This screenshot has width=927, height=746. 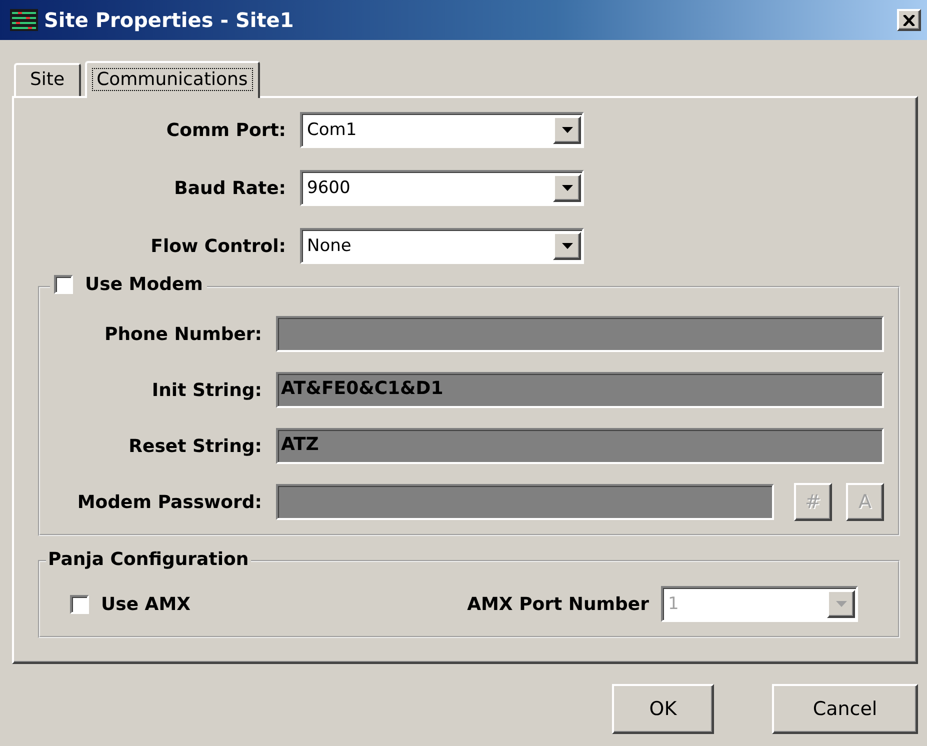 What do you see at coordinates (663, 709) in the screenshot?
I see `ok-button: OK` at bounding box center [663, 709].